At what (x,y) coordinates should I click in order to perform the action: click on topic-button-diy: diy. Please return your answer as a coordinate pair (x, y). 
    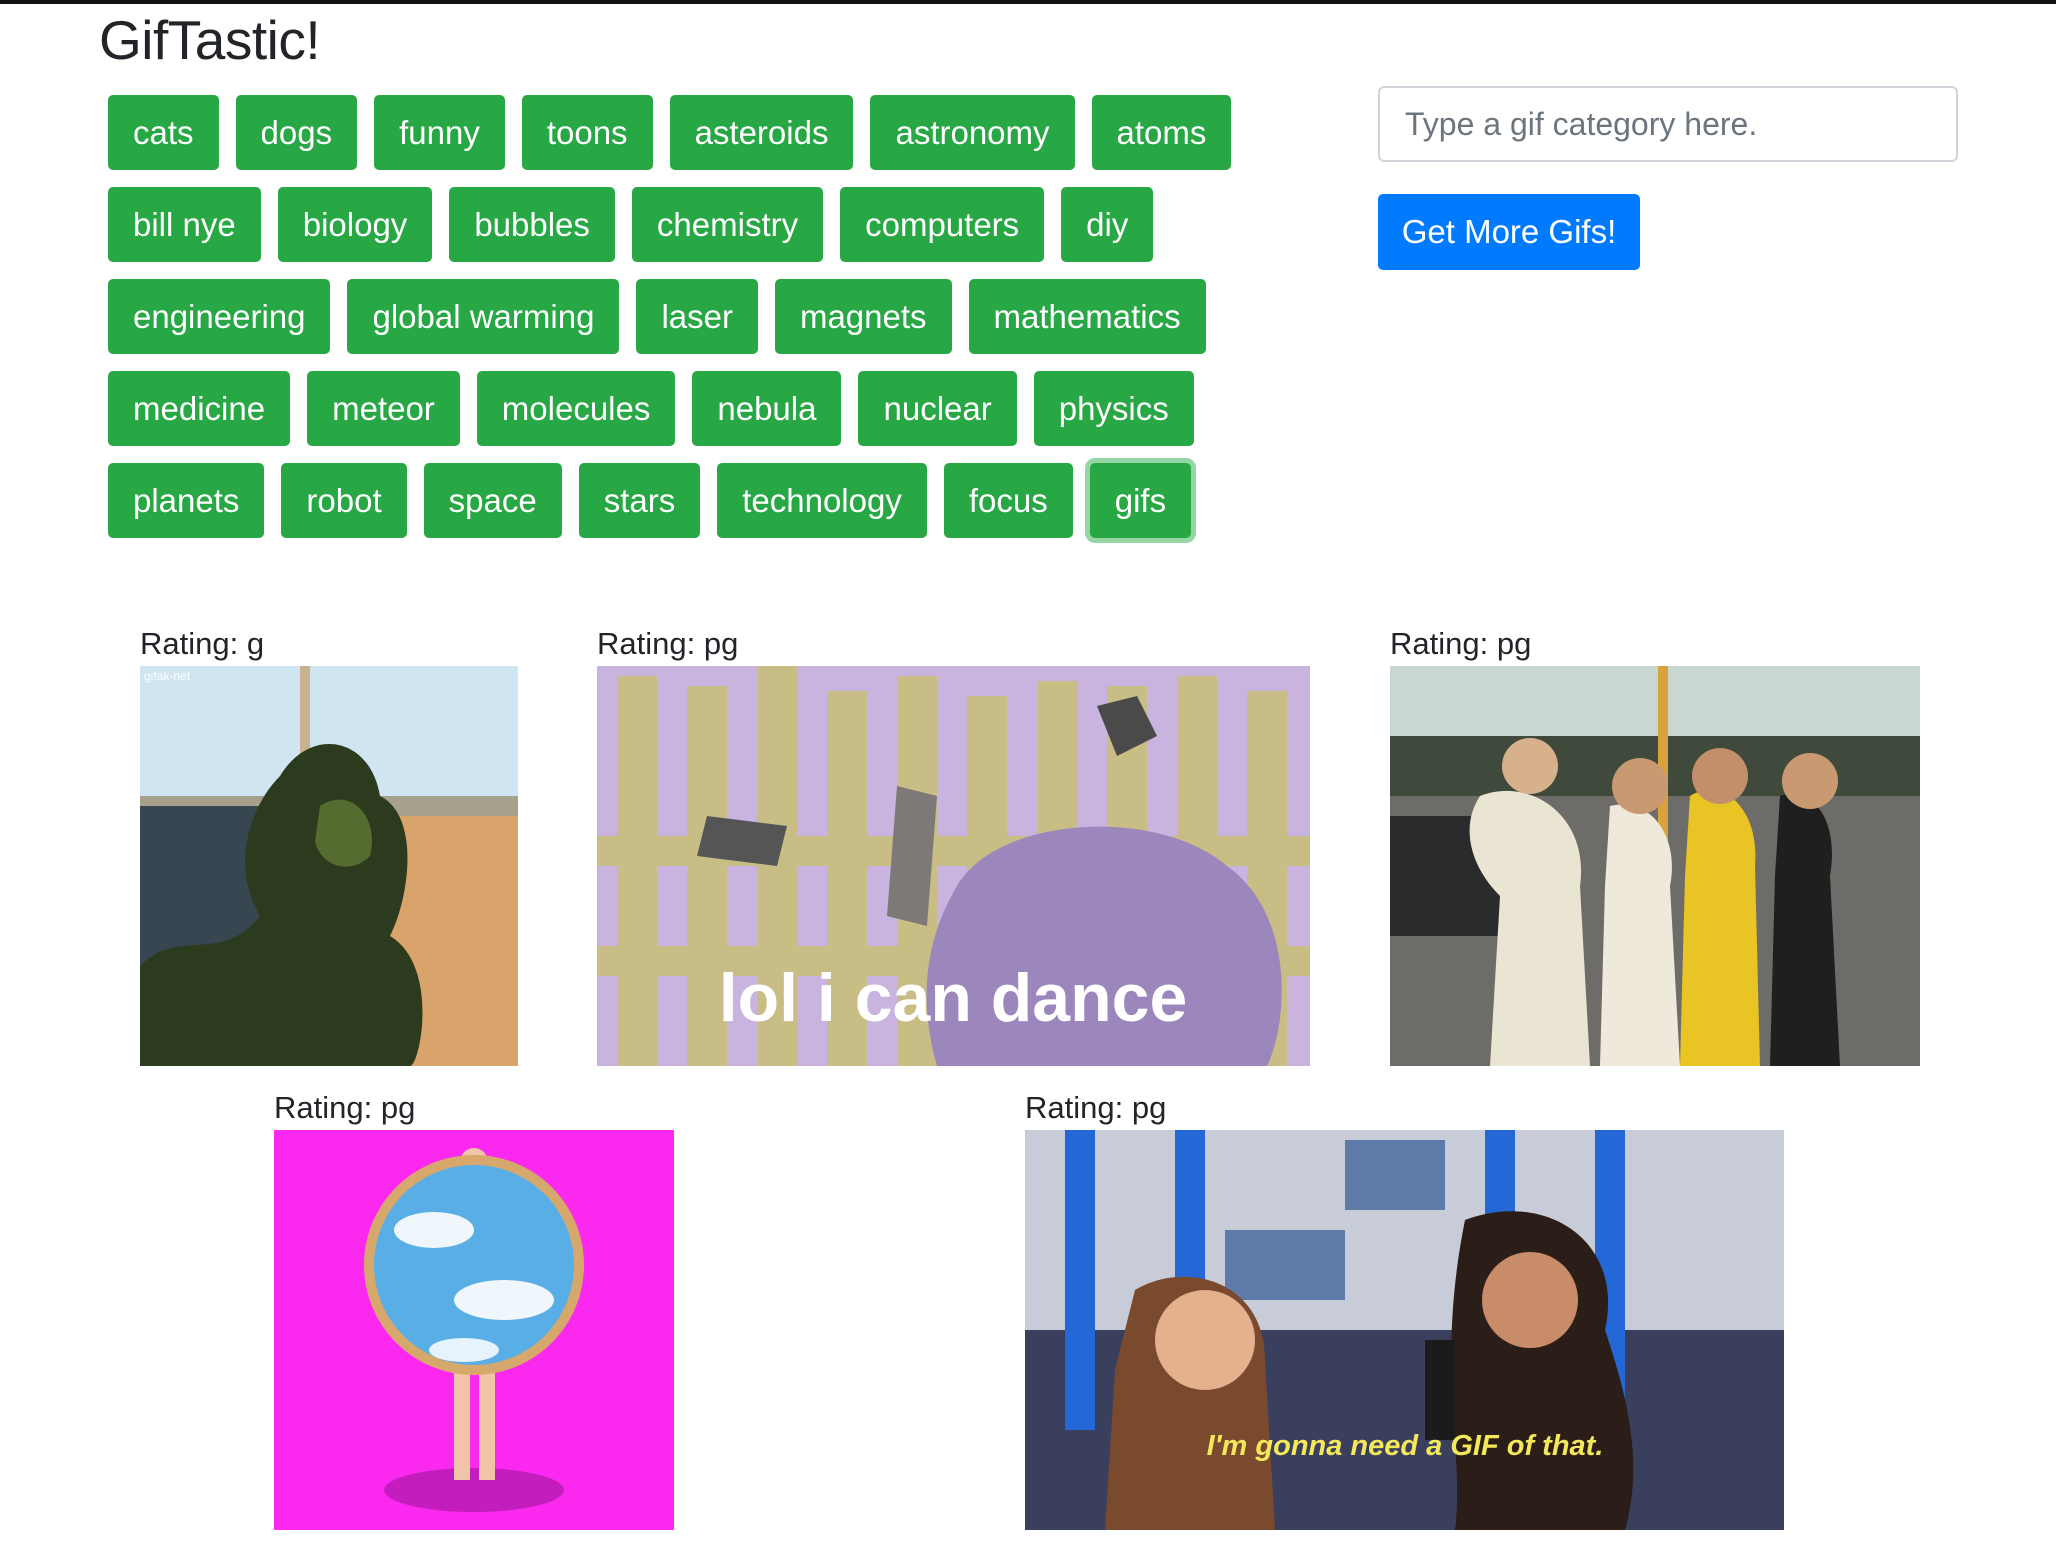
    Looking at the image, I should click on (1107, 224).